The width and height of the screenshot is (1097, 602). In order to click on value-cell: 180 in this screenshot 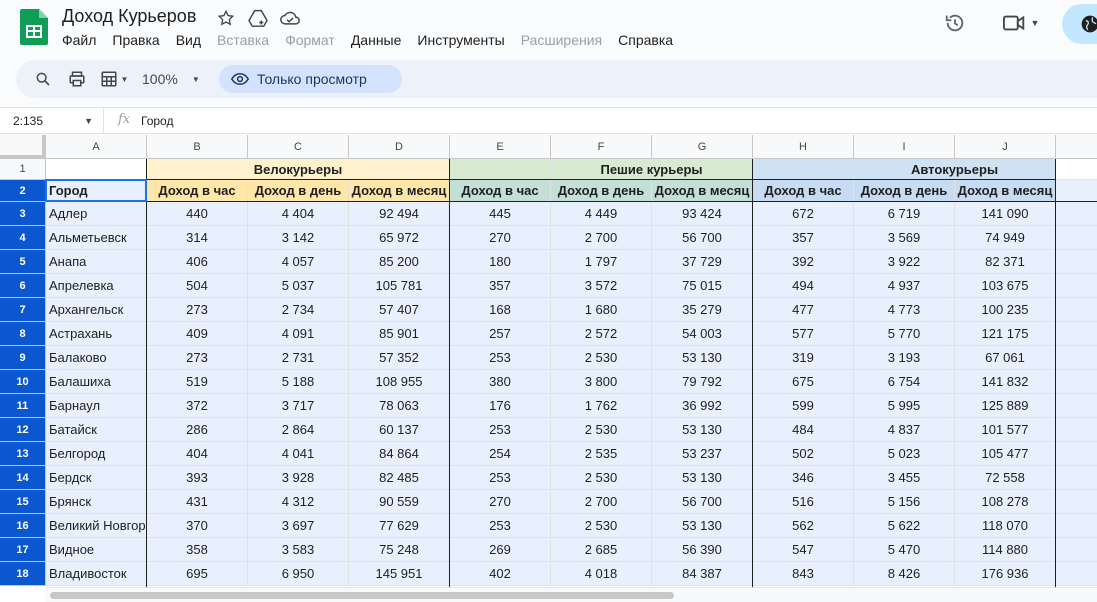, I will do `click(500, 262)`.